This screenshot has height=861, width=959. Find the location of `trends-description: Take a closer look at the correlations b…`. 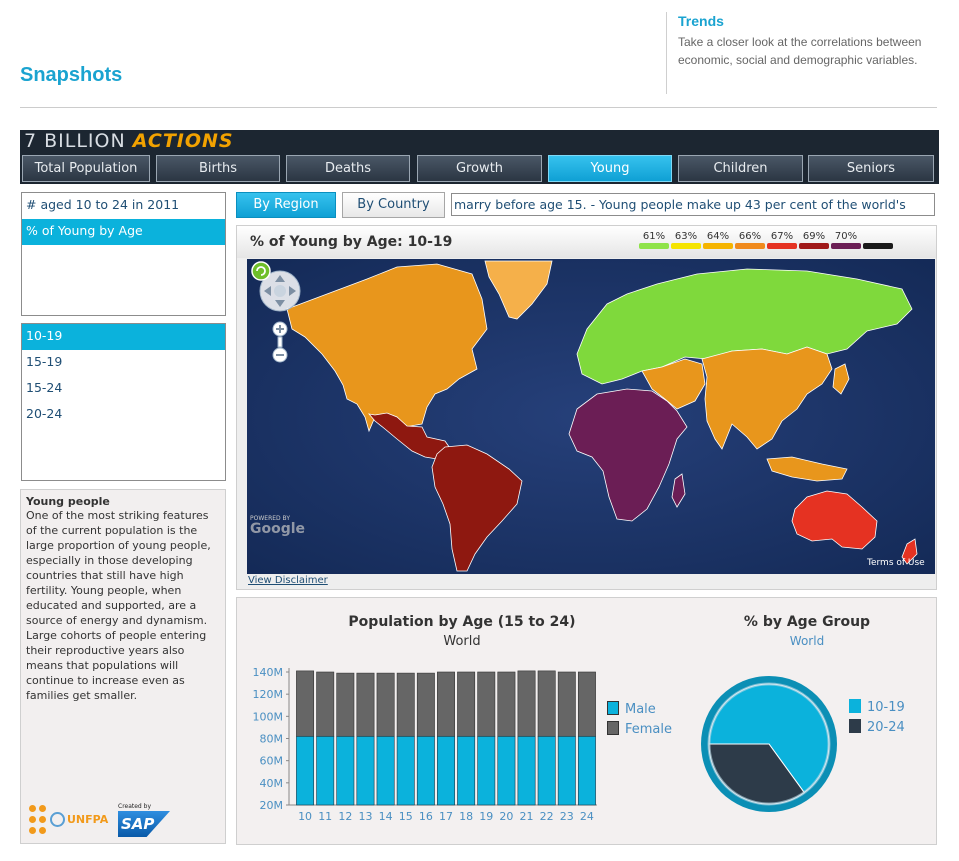

trends-description: Take a closer look at the correlations b… is located at coordinates (800, 51).